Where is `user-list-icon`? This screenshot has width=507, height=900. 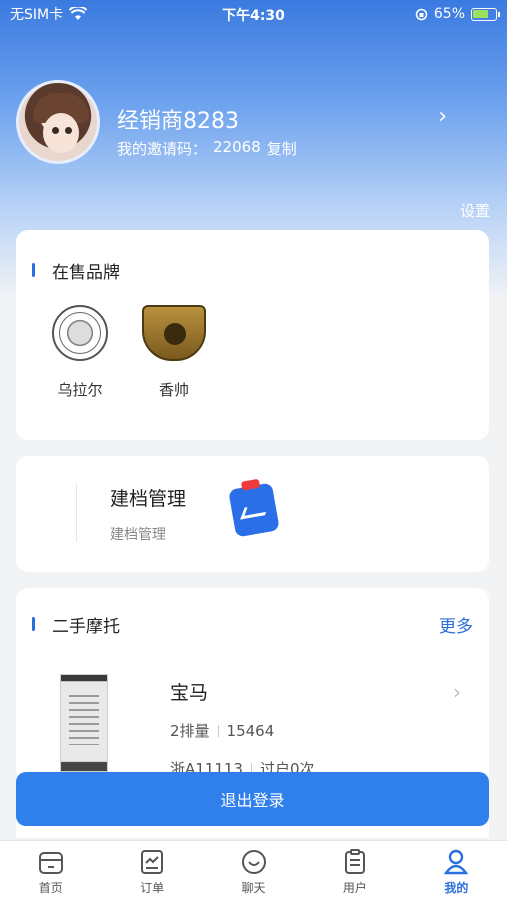 user-list-icon is located at coordinates (354, 861).